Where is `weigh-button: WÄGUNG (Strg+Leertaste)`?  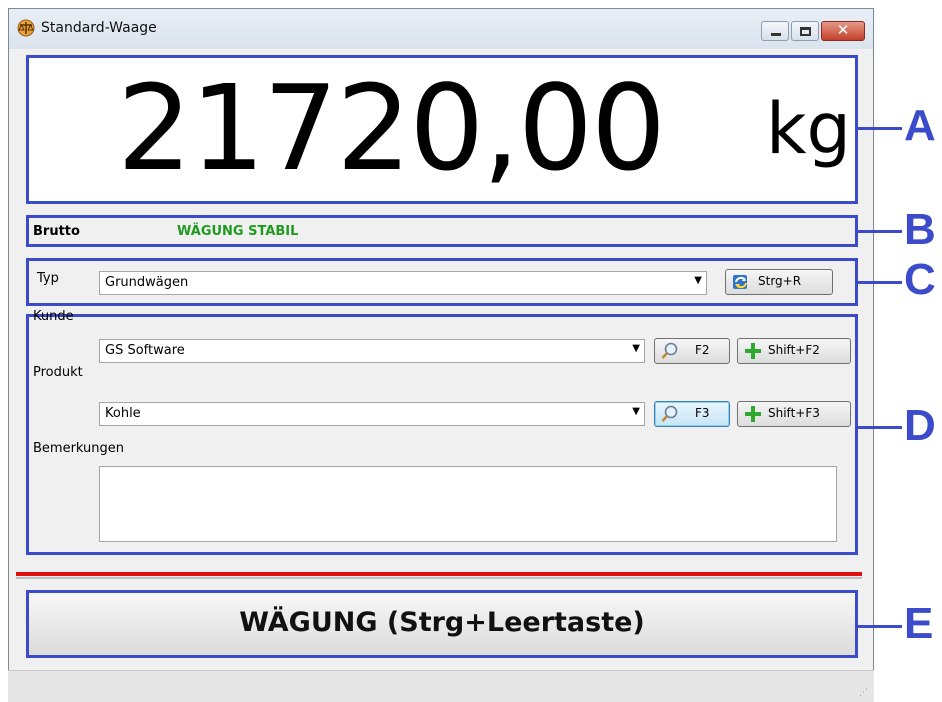 weigh-button: WÄGUNG (Strg+Leertaste) is located at coordinates (442, 624).